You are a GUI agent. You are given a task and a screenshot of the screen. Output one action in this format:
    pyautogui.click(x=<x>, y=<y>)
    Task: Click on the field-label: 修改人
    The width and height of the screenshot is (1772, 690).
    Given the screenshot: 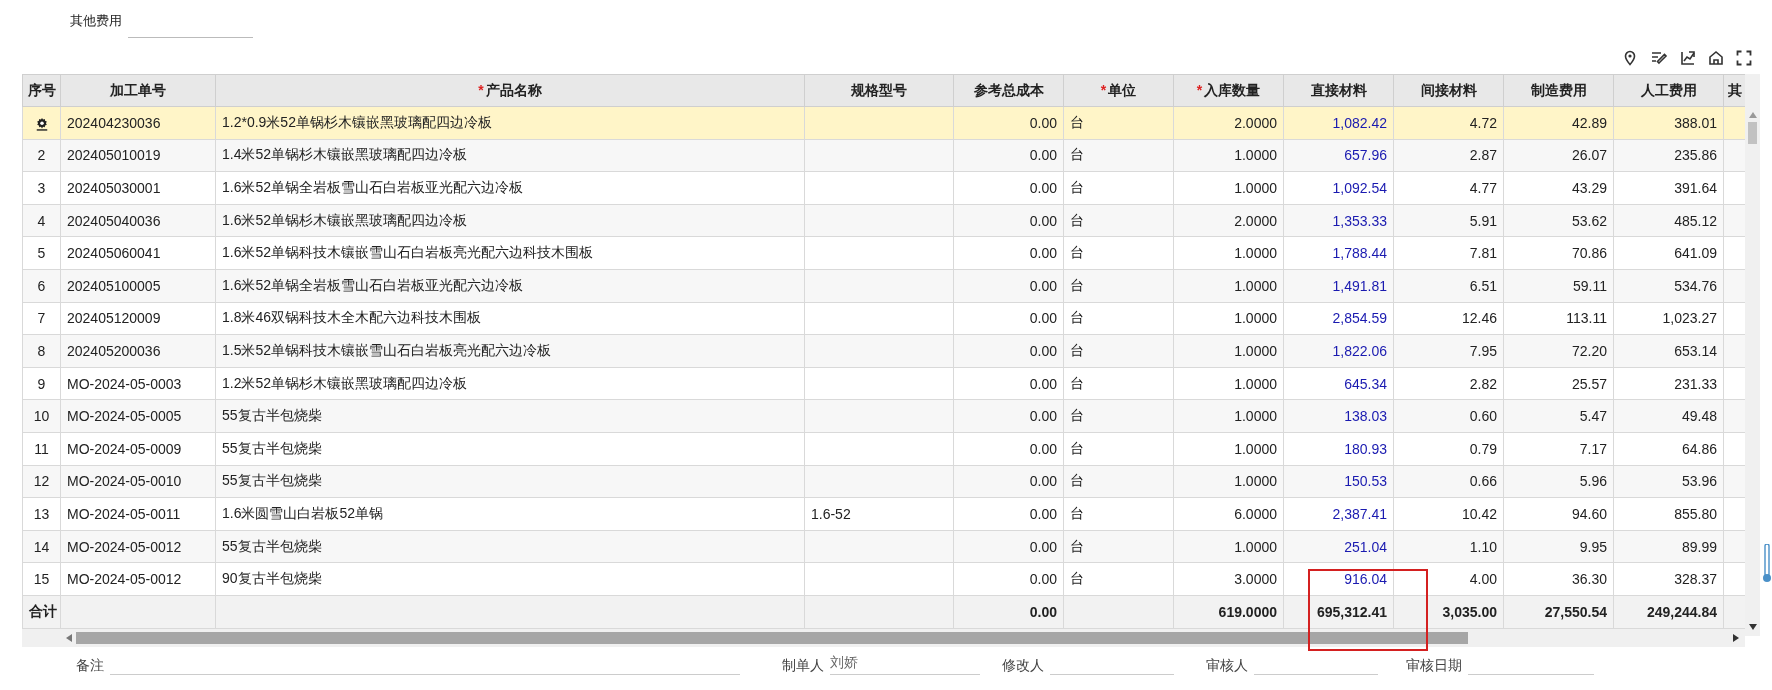 What is the action you would take?
    pyautogui.click(x=1023, y=665)
    